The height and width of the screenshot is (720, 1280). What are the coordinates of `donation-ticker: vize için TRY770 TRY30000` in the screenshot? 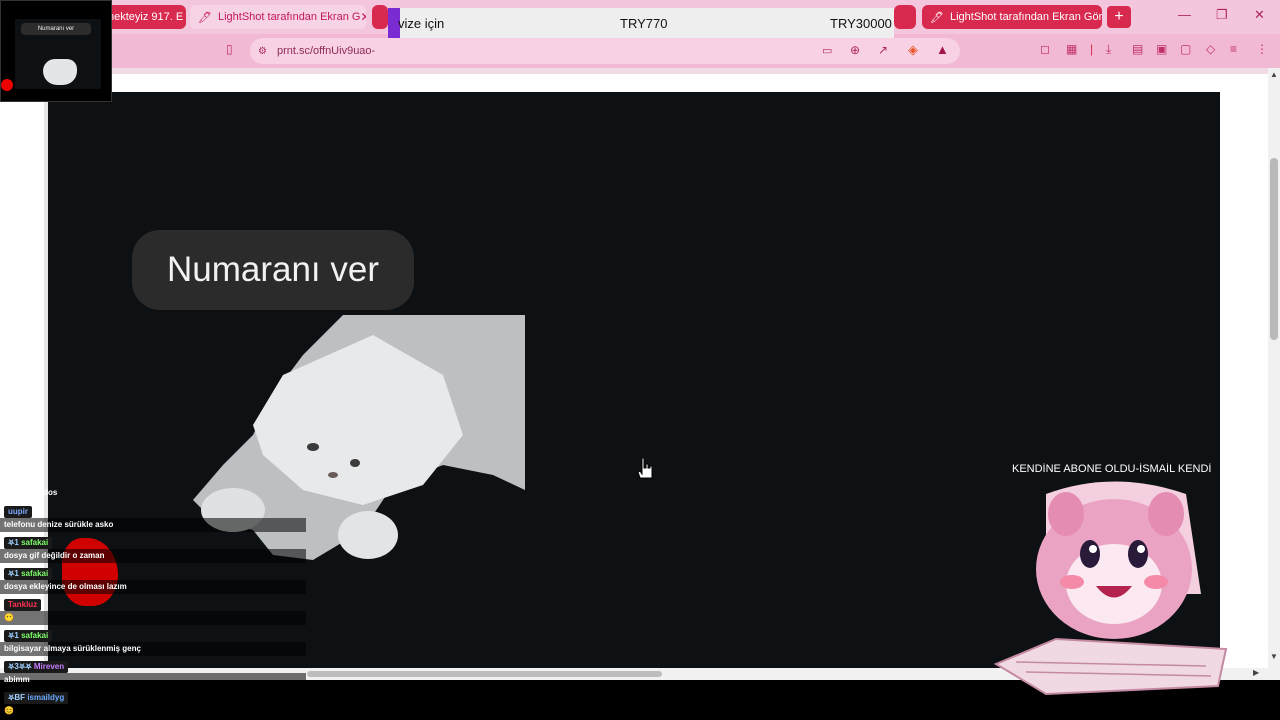 It's located at (641, 23).